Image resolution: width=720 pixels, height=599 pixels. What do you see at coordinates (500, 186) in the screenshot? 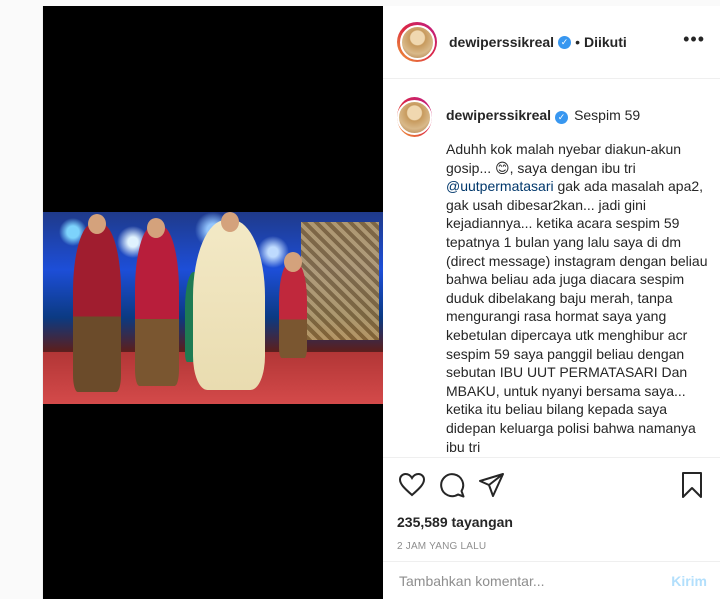
I see `mention-link: @uutpermatasari` at bounding box center [500, 186].